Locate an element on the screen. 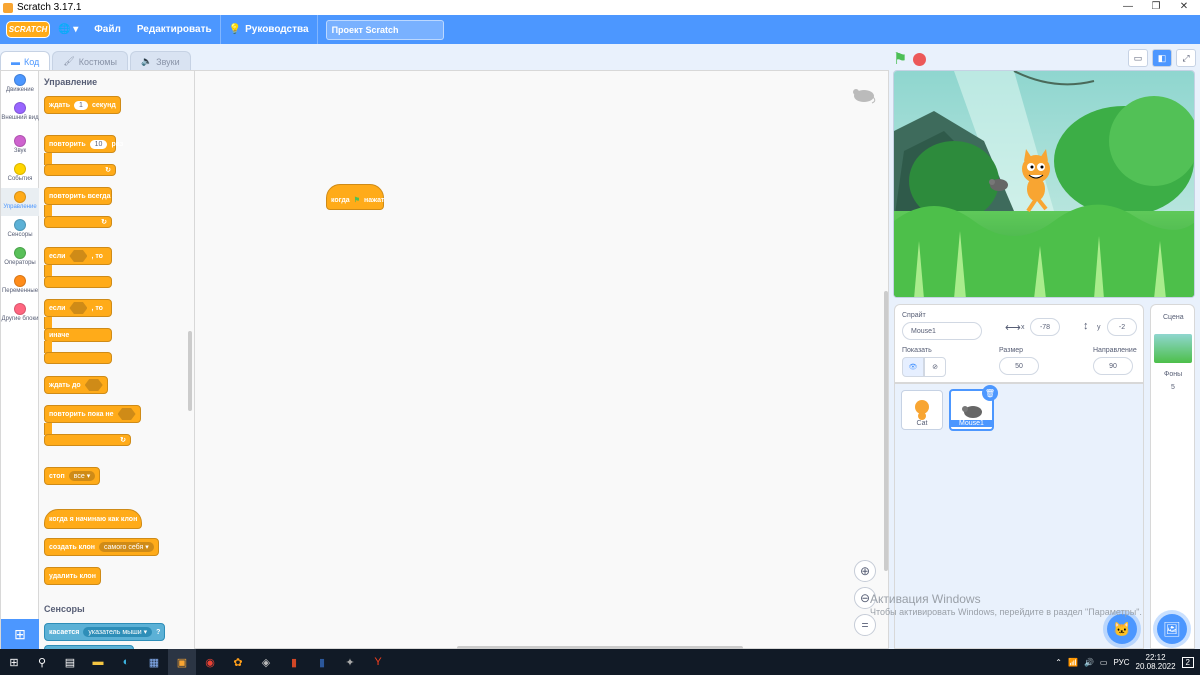 Image resolution: width=1200 pixels, height=675 pixels. green-flag-icon: ⚑ is located at coordinates (900, 59).